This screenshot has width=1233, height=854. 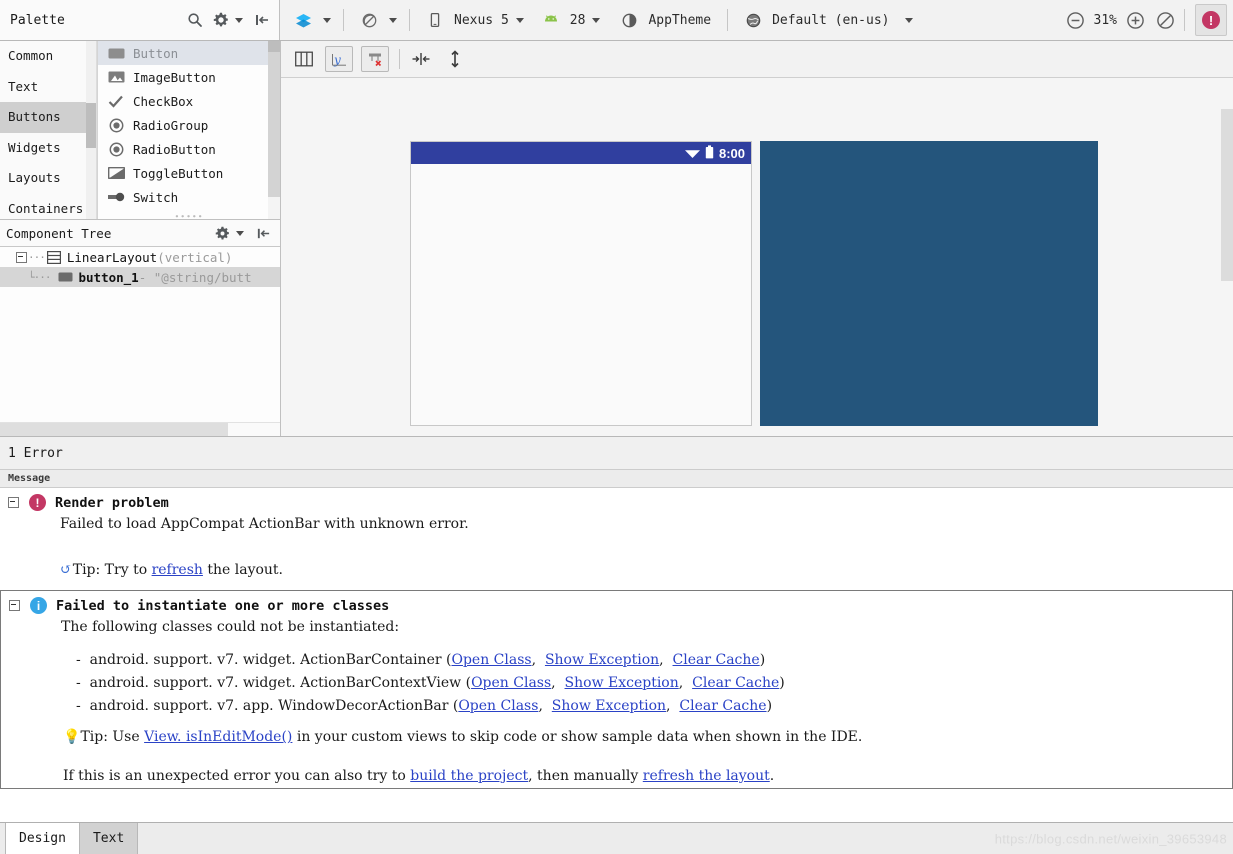 I want to click on canvas-vscroll-thumb, so click(x=1227, y=195).